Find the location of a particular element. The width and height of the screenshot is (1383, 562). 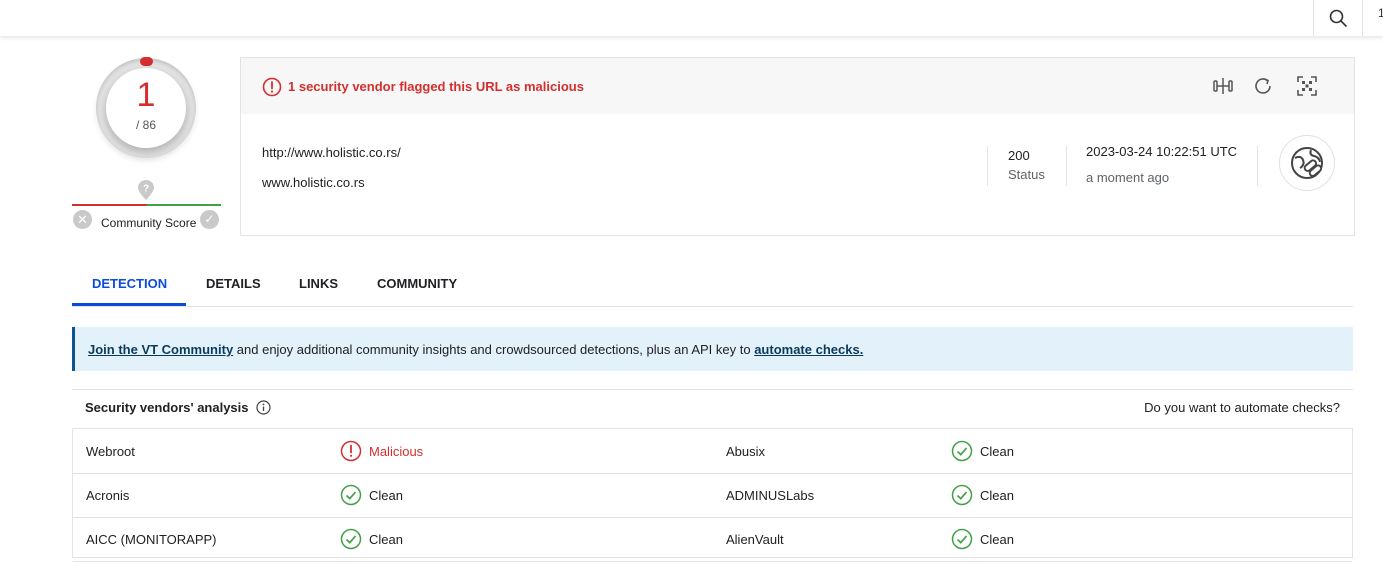

detection-score: 1 / 86 is located at coordinates (146, 107).